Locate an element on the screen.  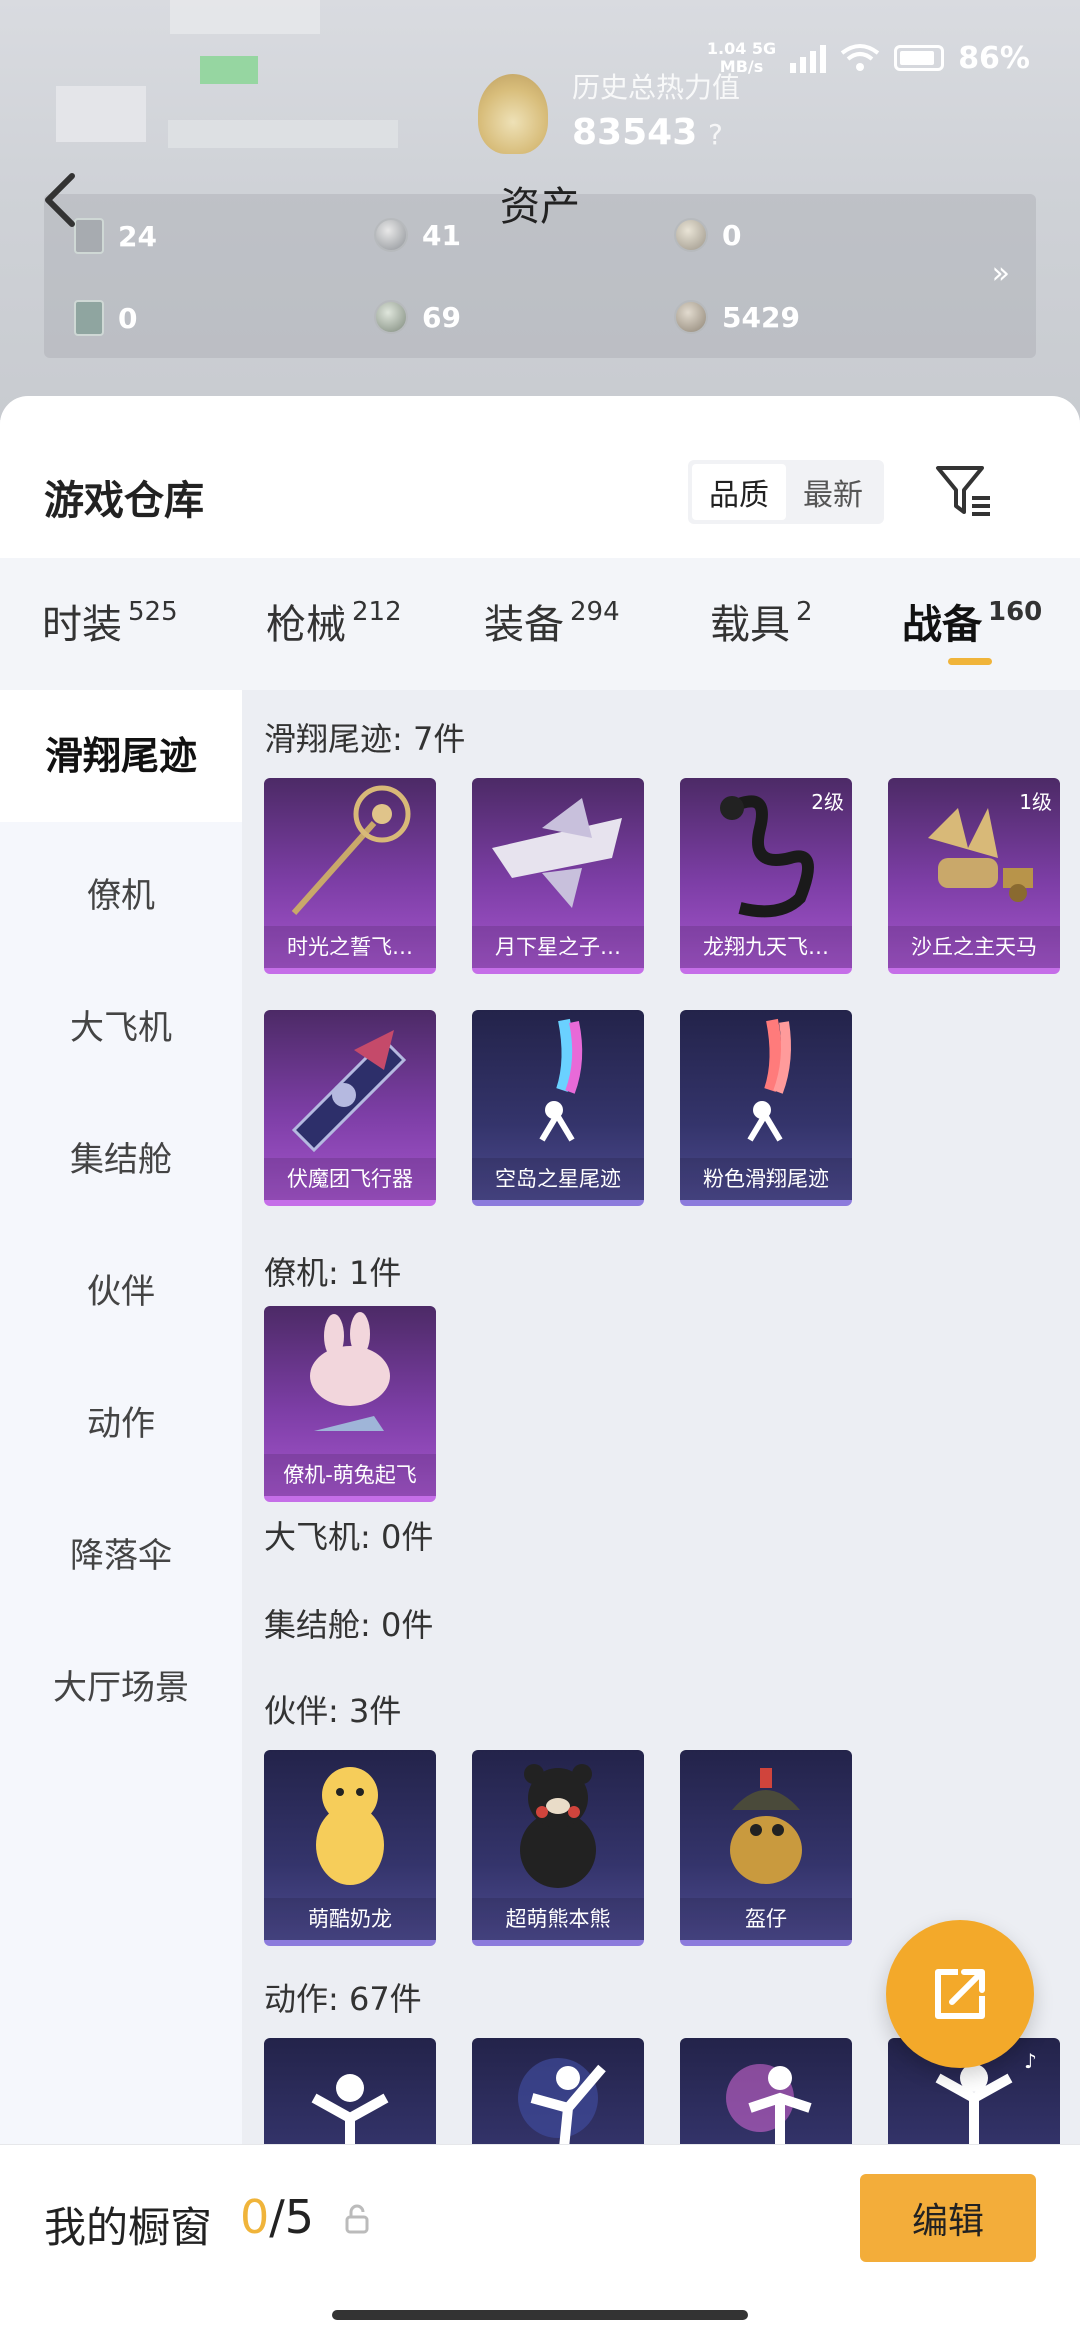
heat-flame-icon is located at coordinates (513, 114).